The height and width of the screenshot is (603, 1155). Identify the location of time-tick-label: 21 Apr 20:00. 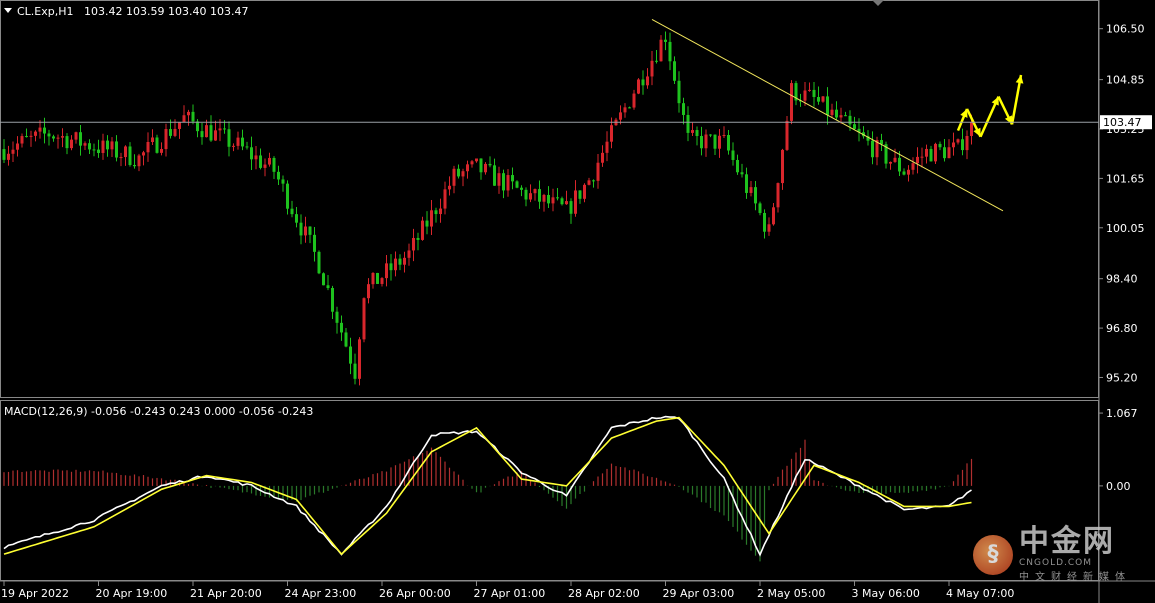
(226, 593).